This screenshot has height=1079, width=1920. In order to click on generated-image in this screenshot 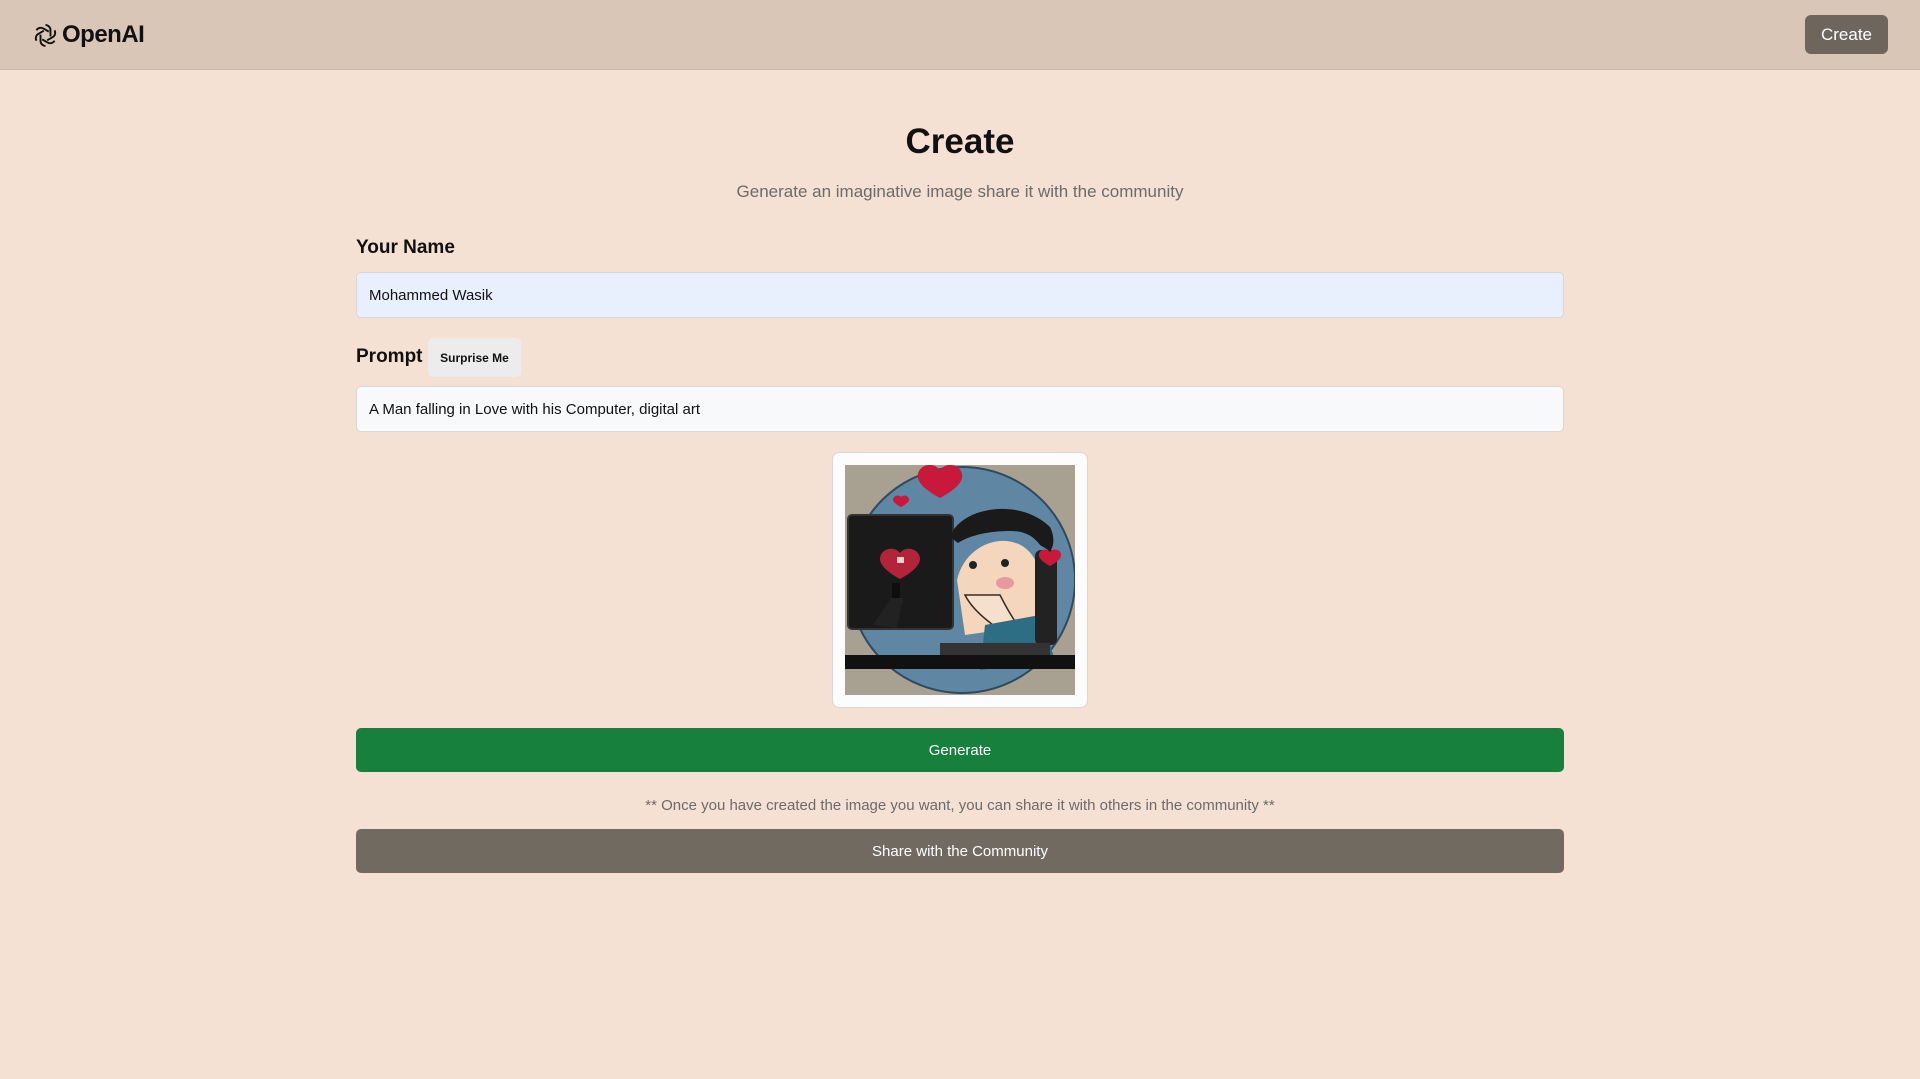, I will do `click(960, 580)`.